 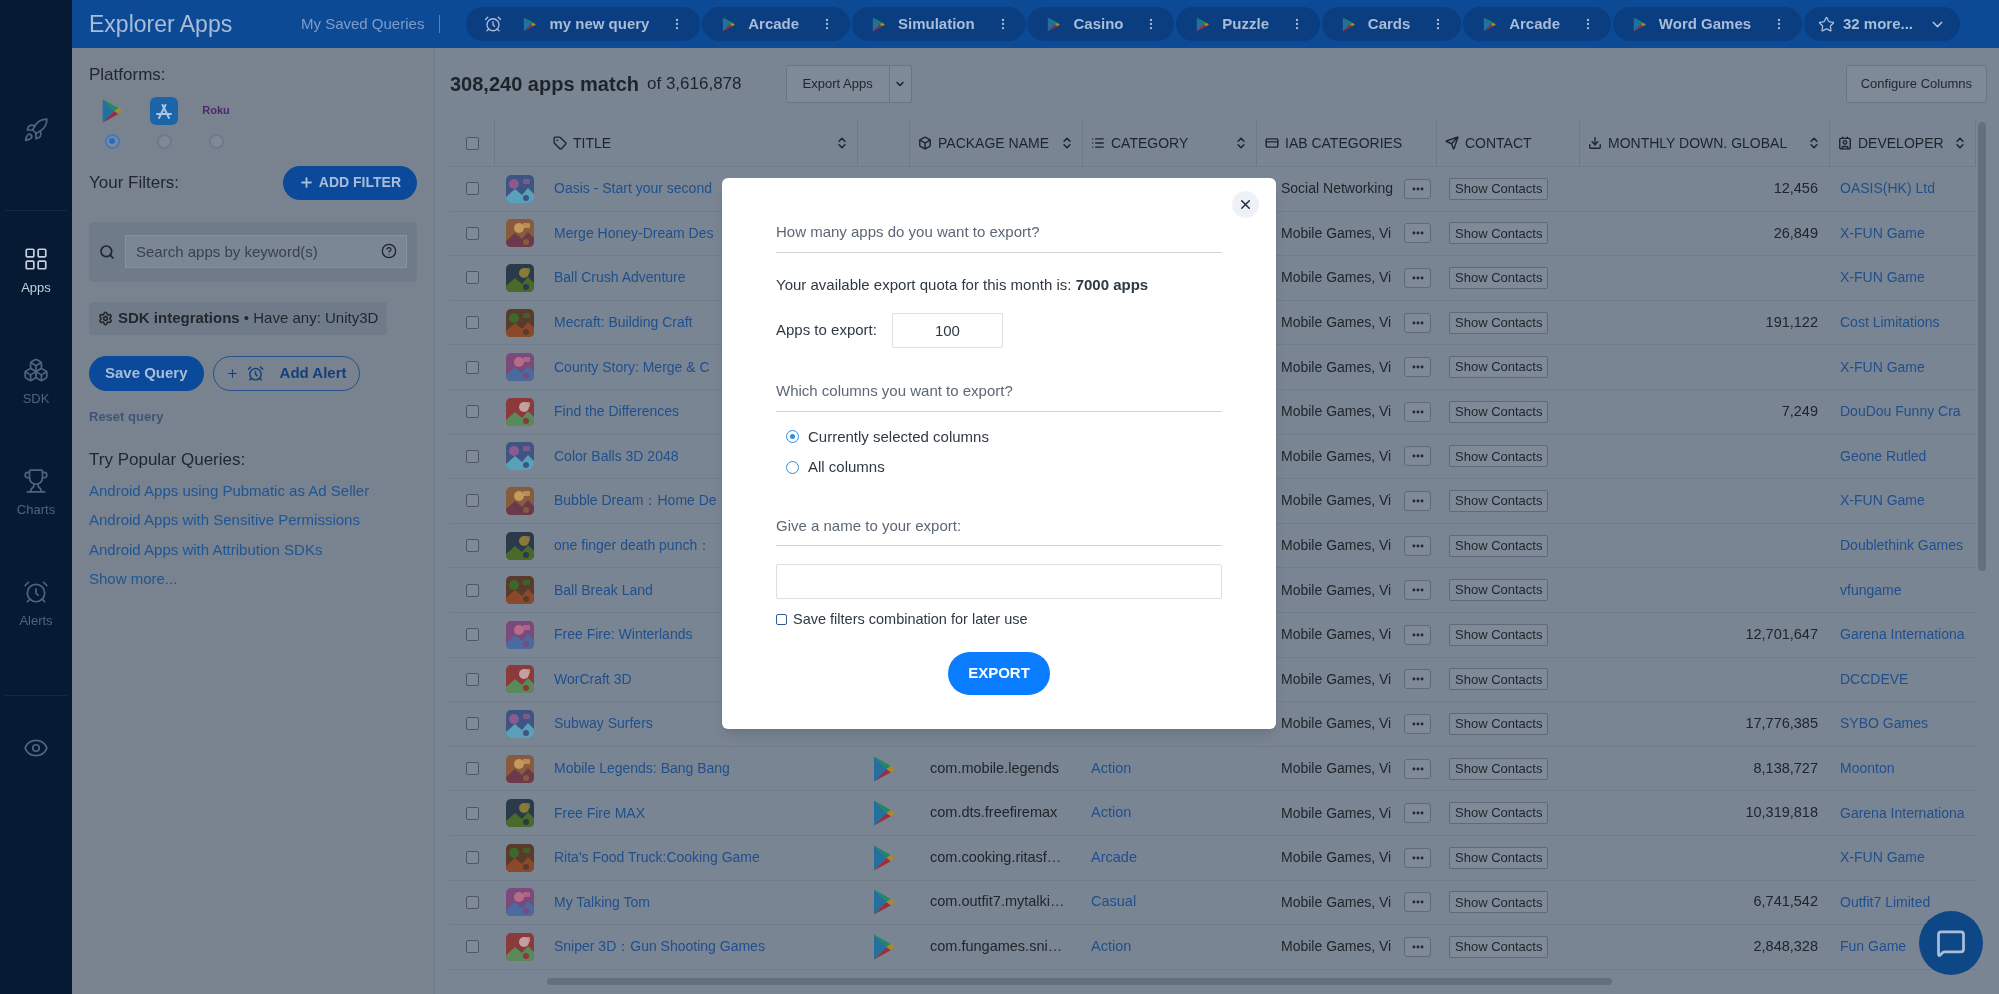 What do you see at coordinates (947, 330) in the screenshot?
I see `apps-count-field: 100` at bounding box center [947, 330].